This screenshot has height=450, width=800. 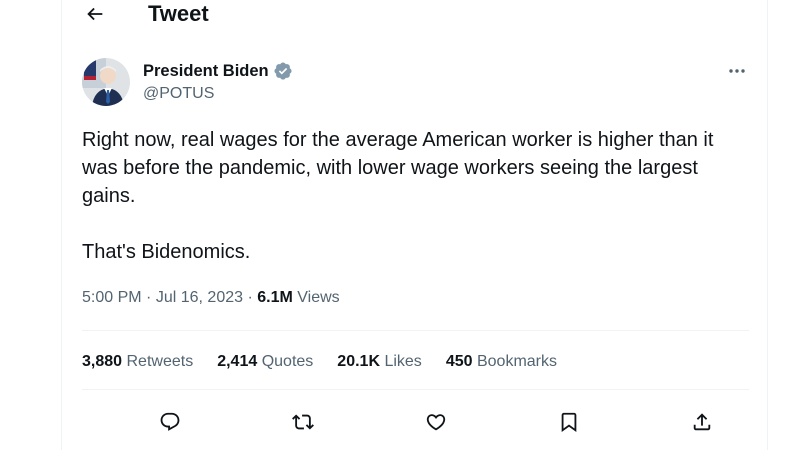 I want to click on arrow-left-icon, so click(x=95, y=14).